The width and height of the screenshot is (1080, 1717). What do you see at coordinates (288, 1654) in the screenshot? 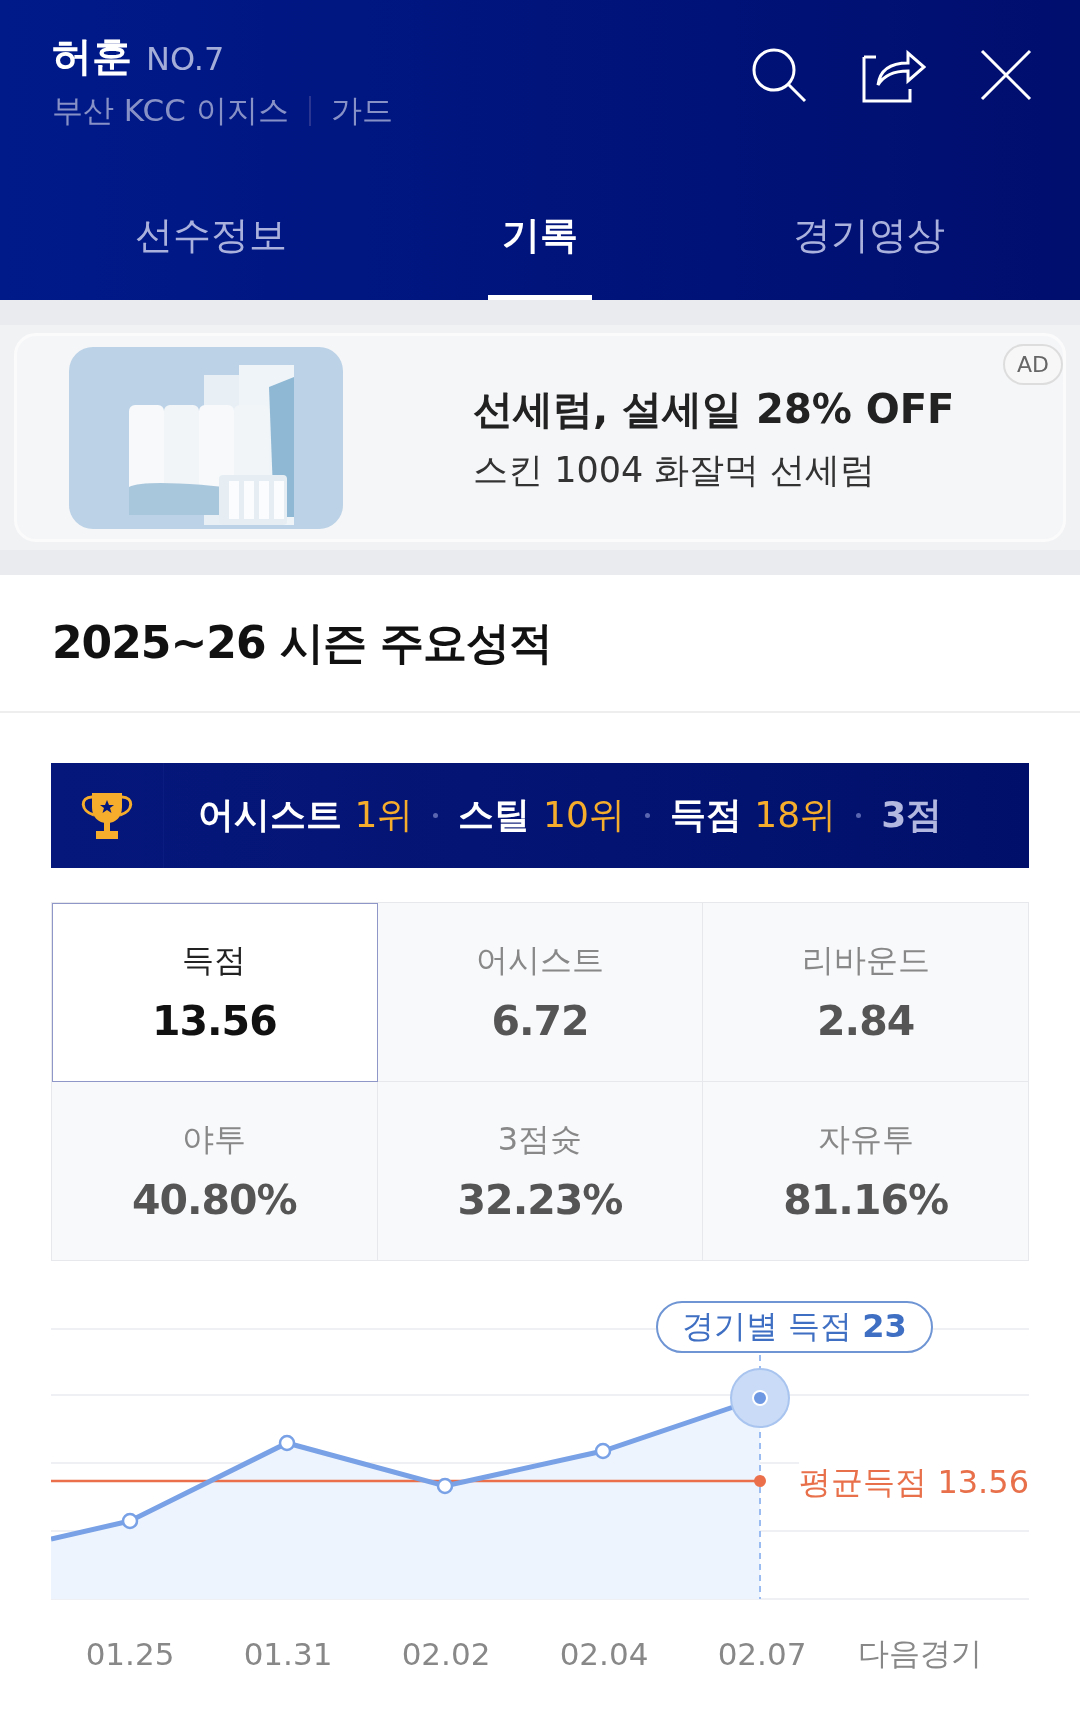
I see `x-axis-label: 01.31` at bounding box center [288, 1654].